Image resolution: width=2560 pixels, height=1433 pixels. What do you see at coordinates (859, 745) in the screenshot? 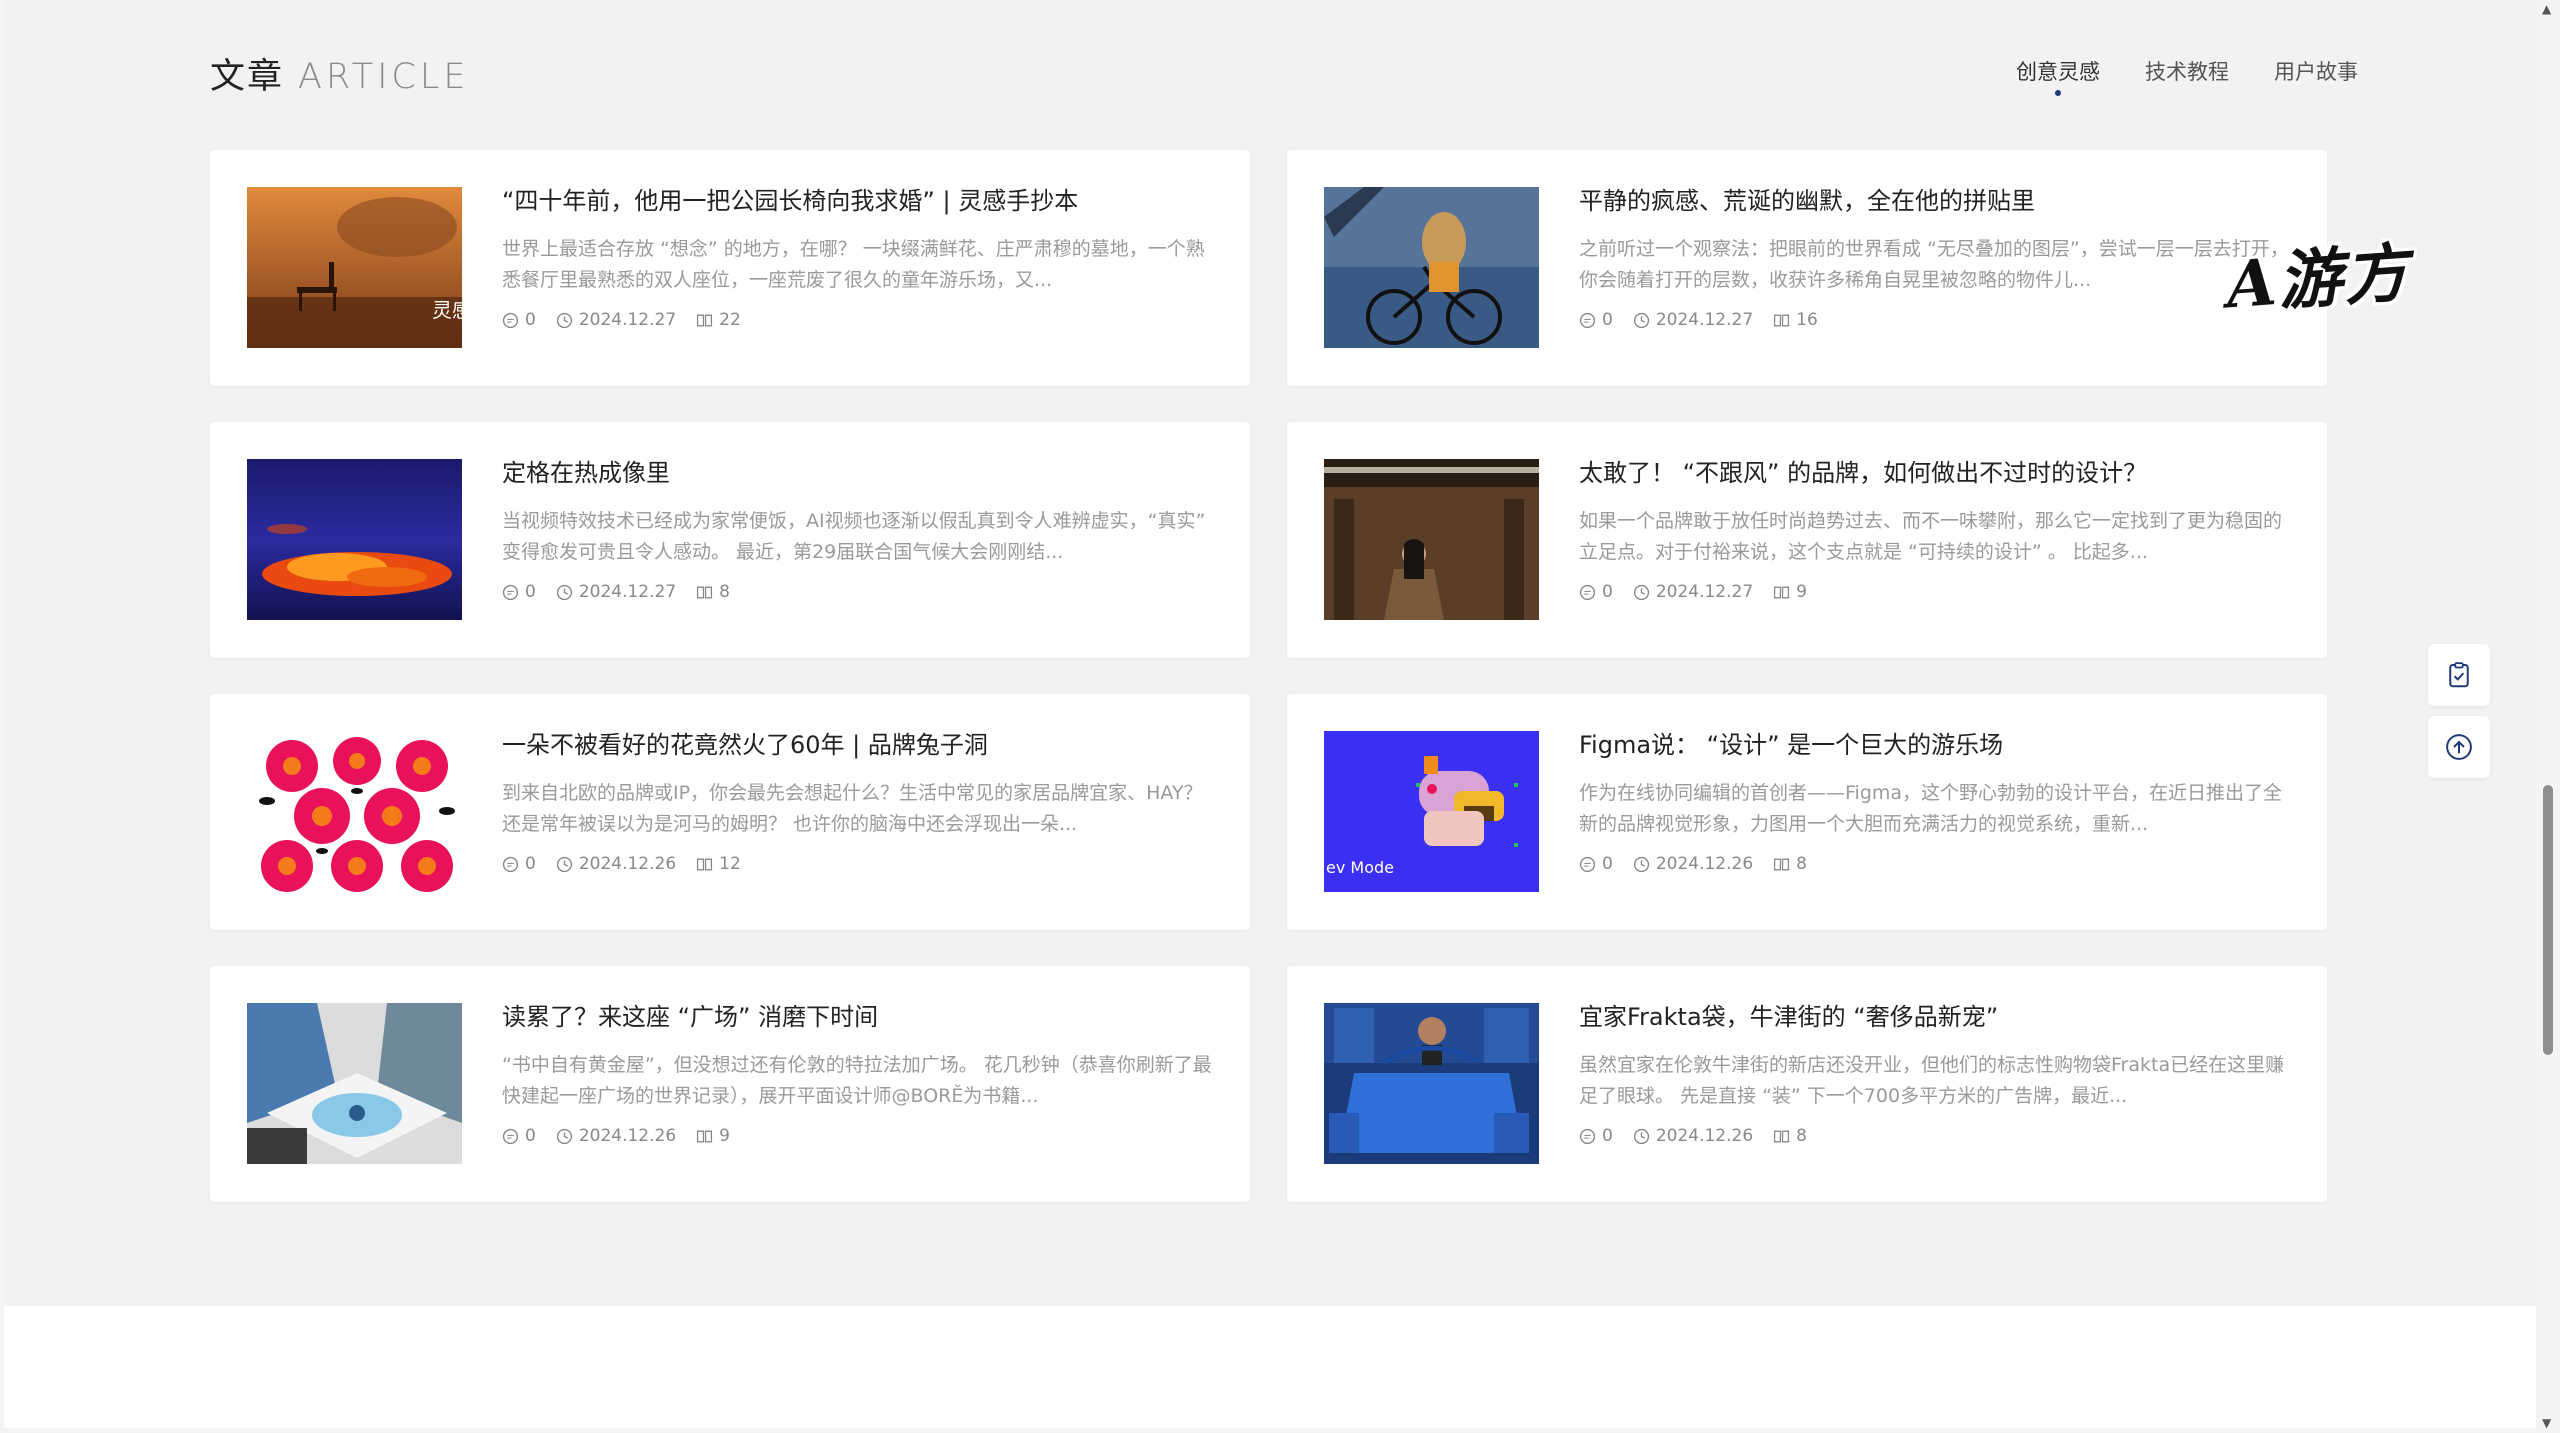
I see `article-title: 一朵不被看好的花竟然火了60年 | 品牌兔子洞` at bounding box center [859, 745].